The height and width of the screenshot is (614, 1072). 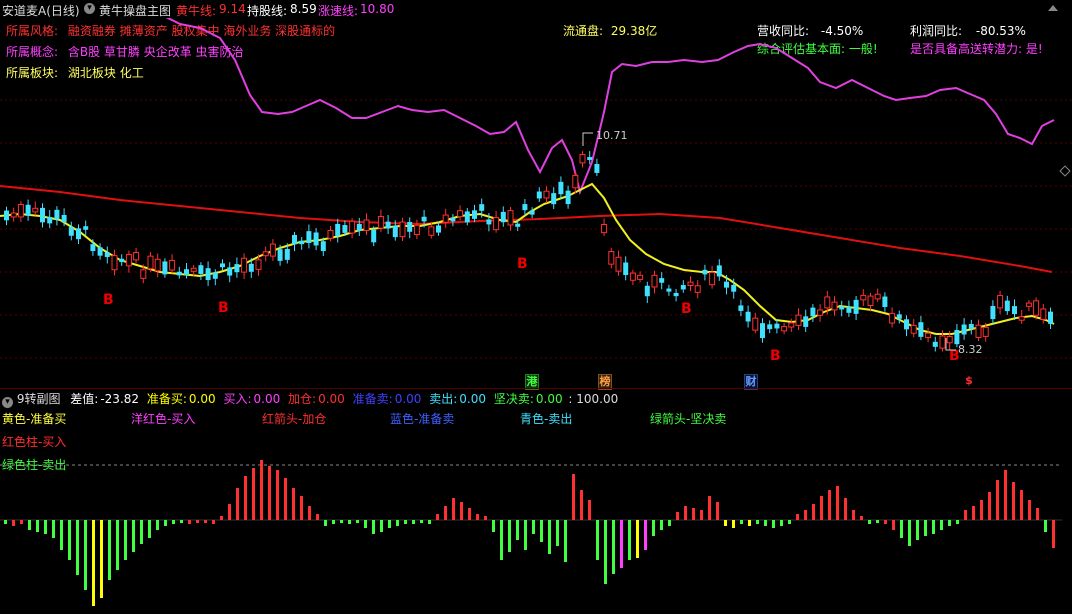 What do you see at coordinates (135, 10) in the screenshot?
I see `main-chart-title: 黄牛操盘主图` at bounding box center [135, 10].